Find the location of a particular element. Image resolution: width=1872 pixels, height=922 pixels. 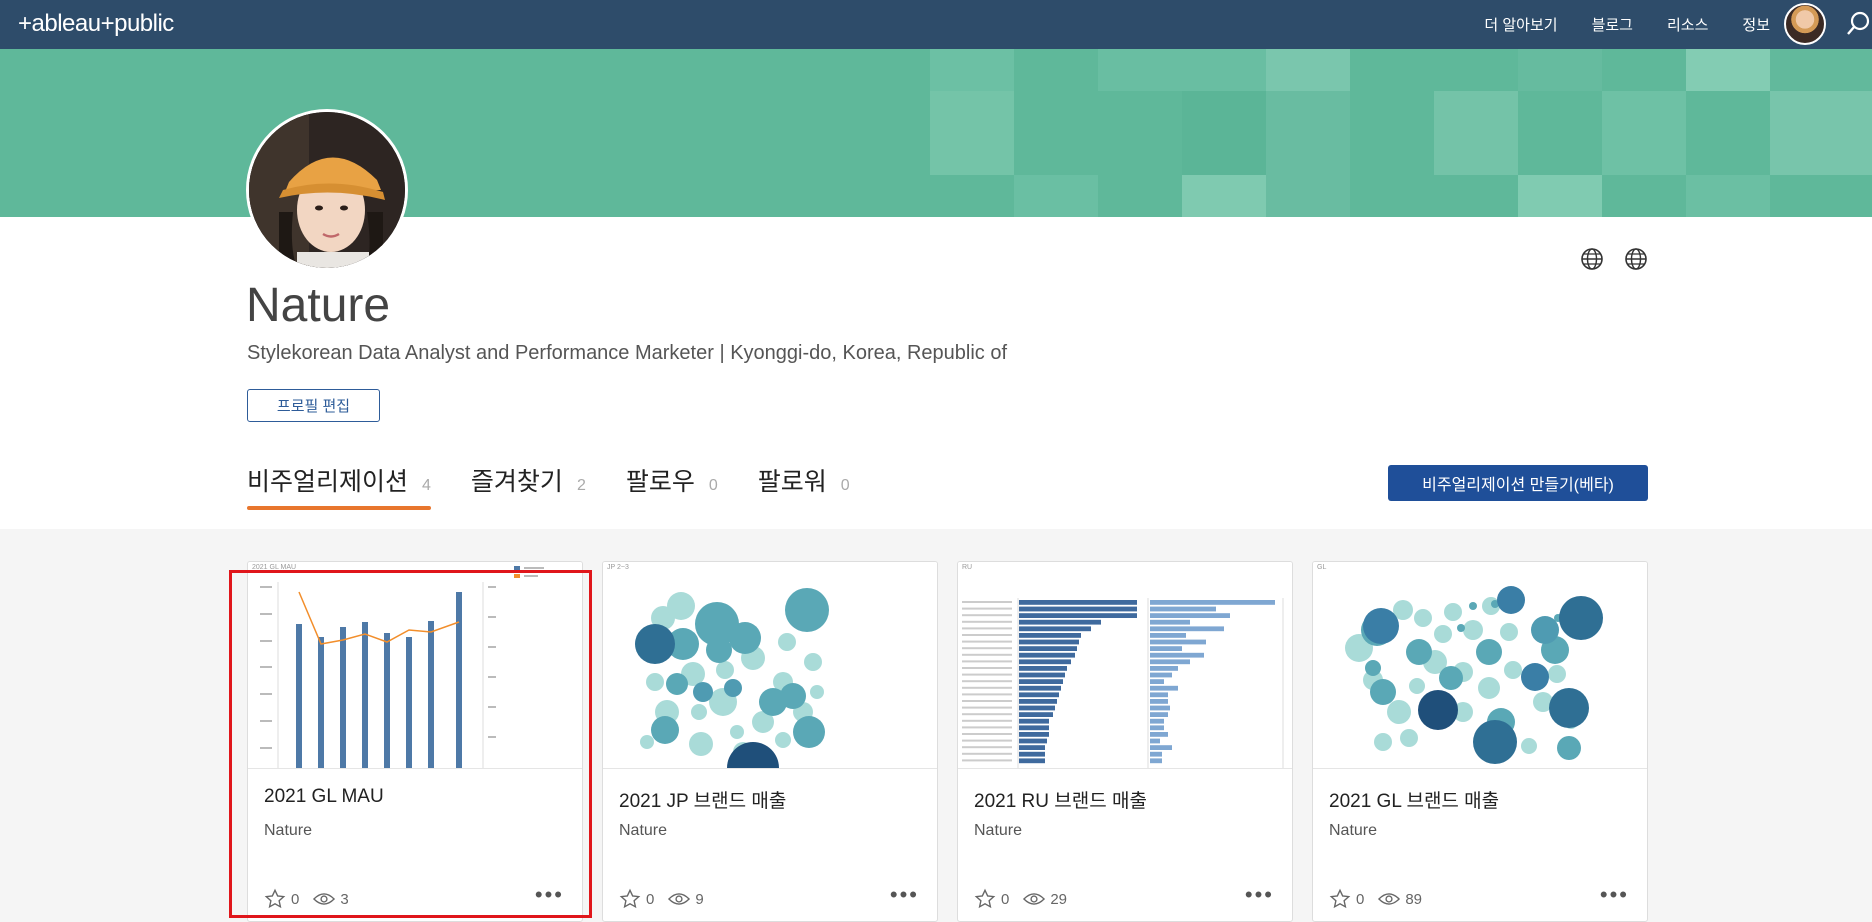

tableau-public-logo: +ableau+public is located at coordinates (96, 24).